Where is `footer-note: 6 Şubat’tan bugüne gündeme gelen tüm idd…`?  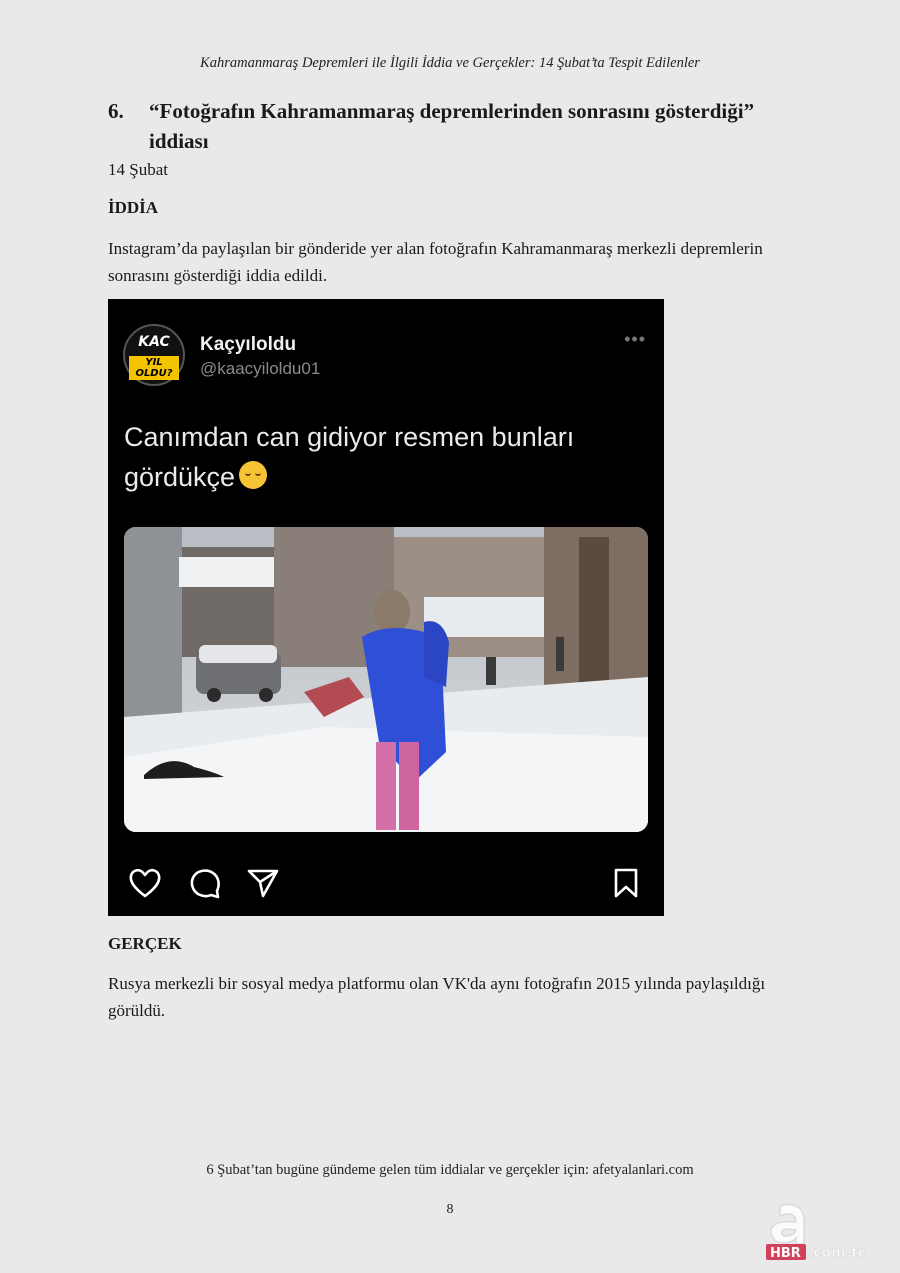 footer-note: 6 Şubat’tan bugüne gündeme gelen tüm idd… is located at coordinates (450, 1170).